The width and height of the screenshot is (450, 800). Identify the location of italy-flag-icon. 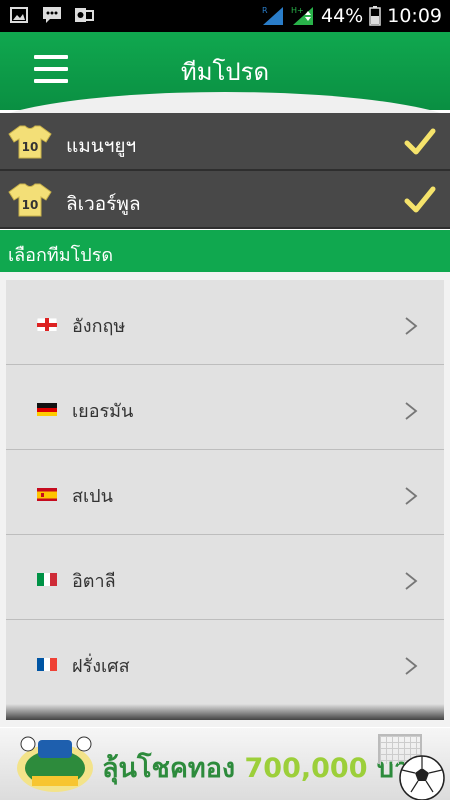
(47, 579).